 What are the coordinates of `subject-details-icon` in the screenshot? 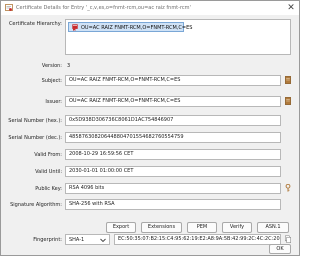 It's located at (288, 80).